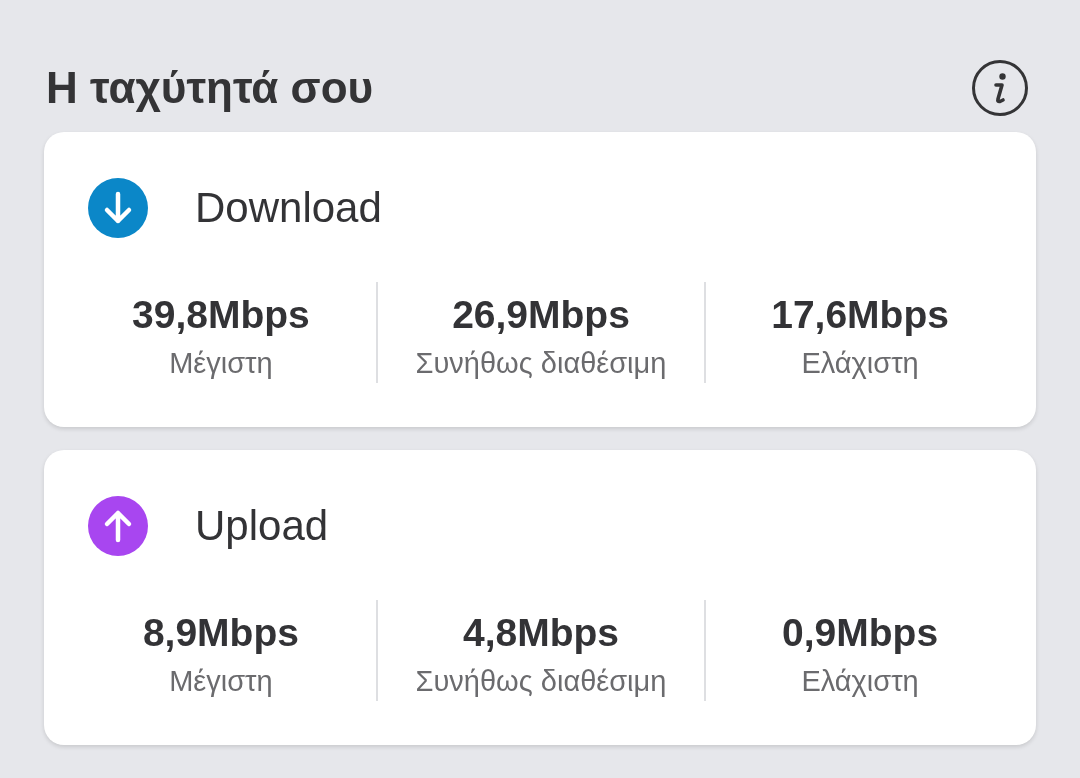  Describe the element at coordinates (210, 88) in the screenshot. I see `section-title: Η ταχύτητά σου` at that location.